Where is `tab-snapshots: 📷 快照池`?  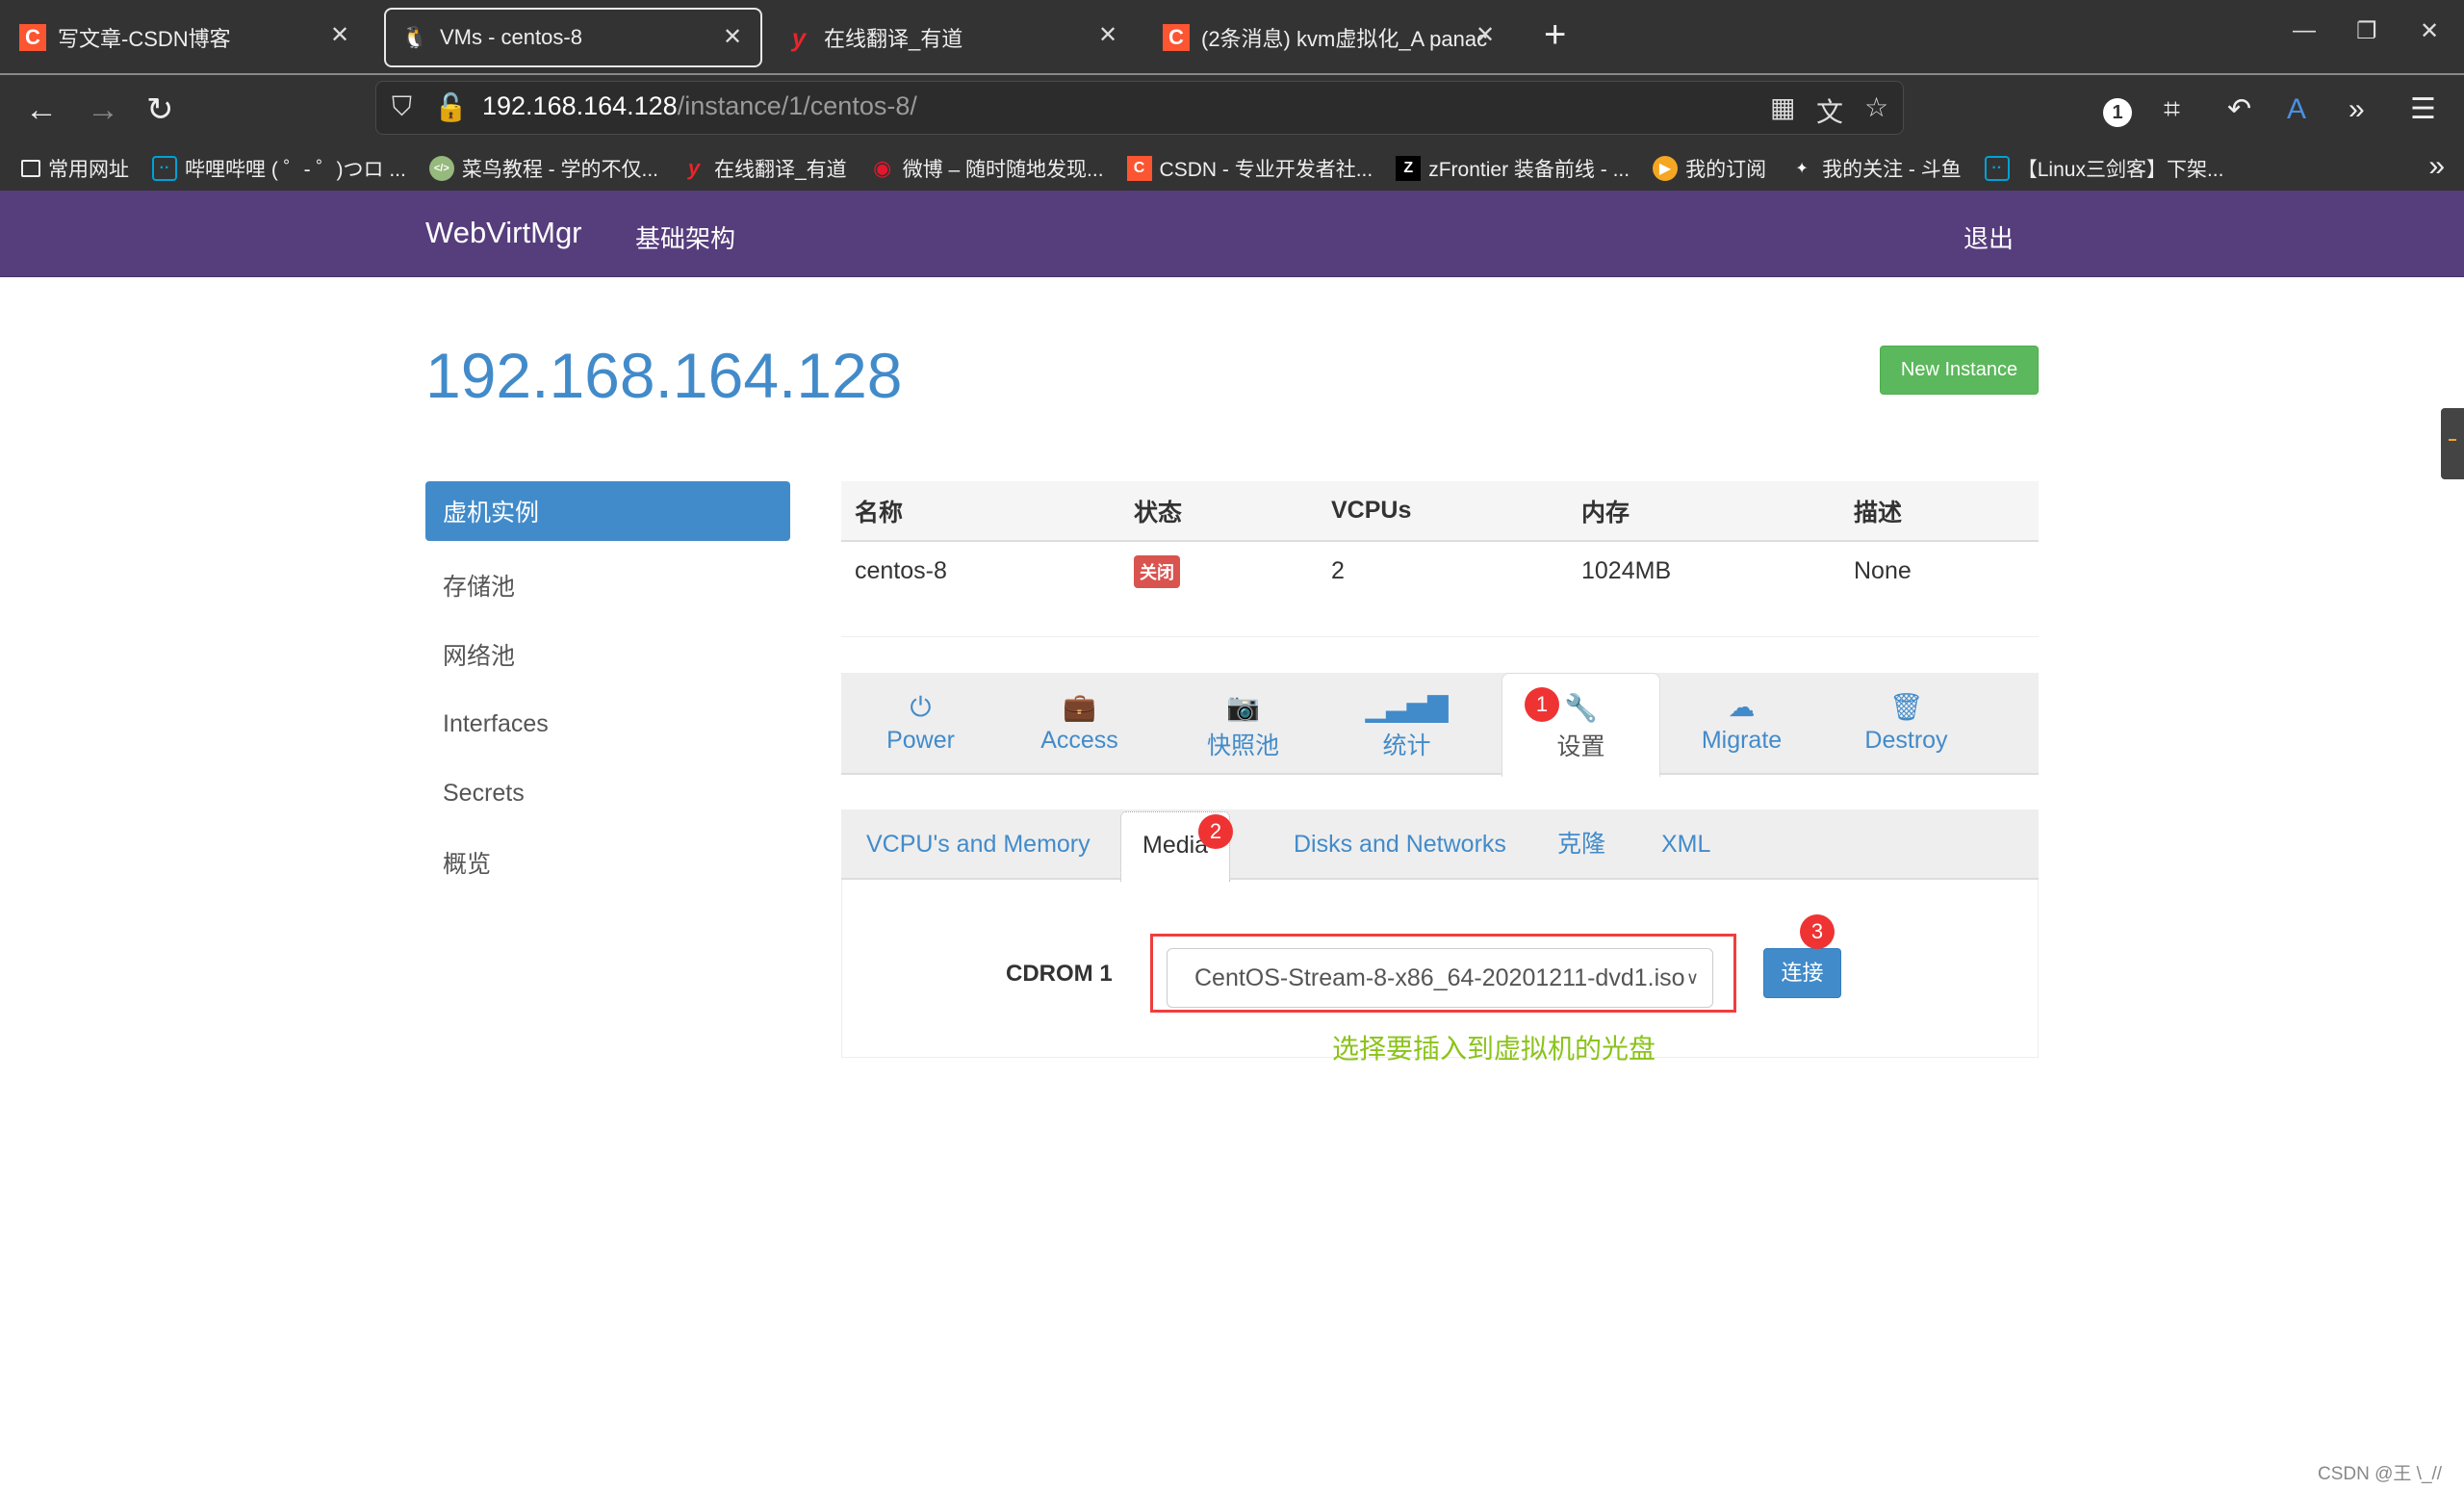 tab-snapshots: 📷 快照池 is located at coordinates (1243, 724).